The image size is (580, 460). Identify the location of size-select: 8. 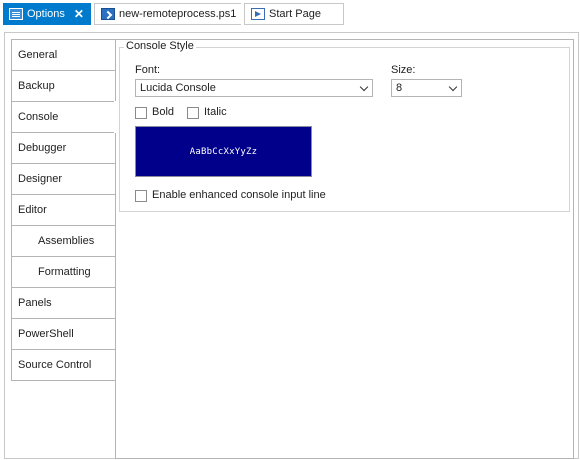
(426, 88).